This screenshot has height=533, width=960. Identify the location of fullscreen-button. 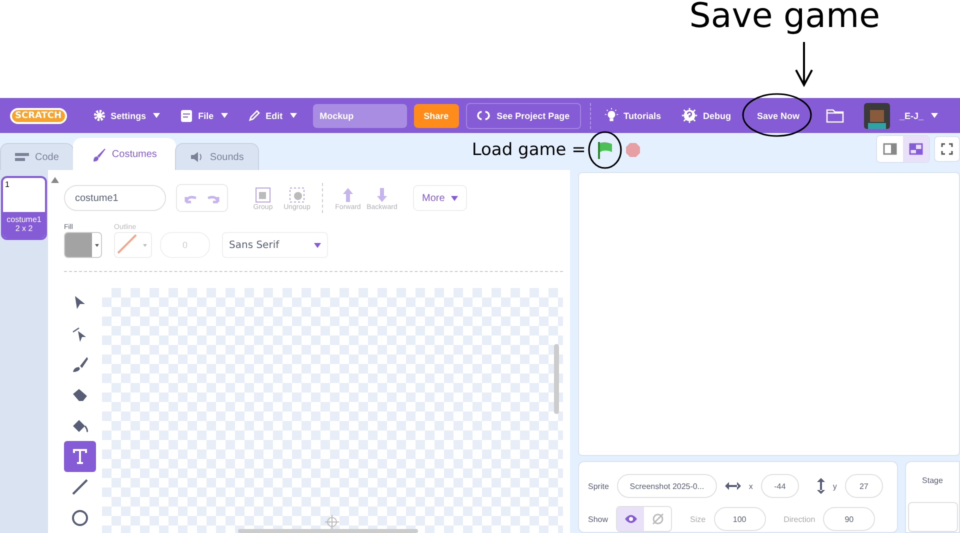
(947, 149).